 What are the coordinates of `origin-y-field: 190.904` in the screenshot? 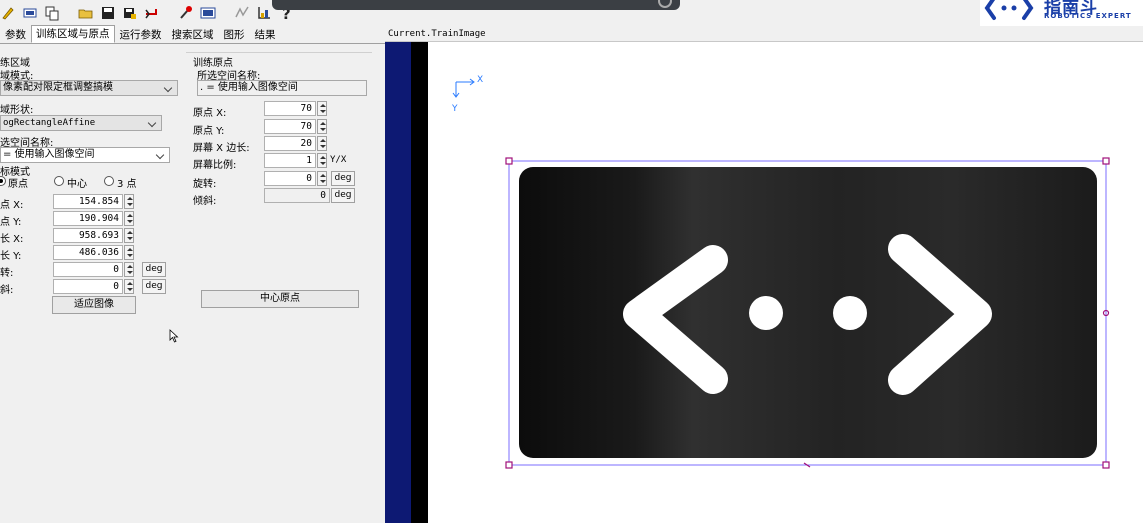 It's located at (88, 218).